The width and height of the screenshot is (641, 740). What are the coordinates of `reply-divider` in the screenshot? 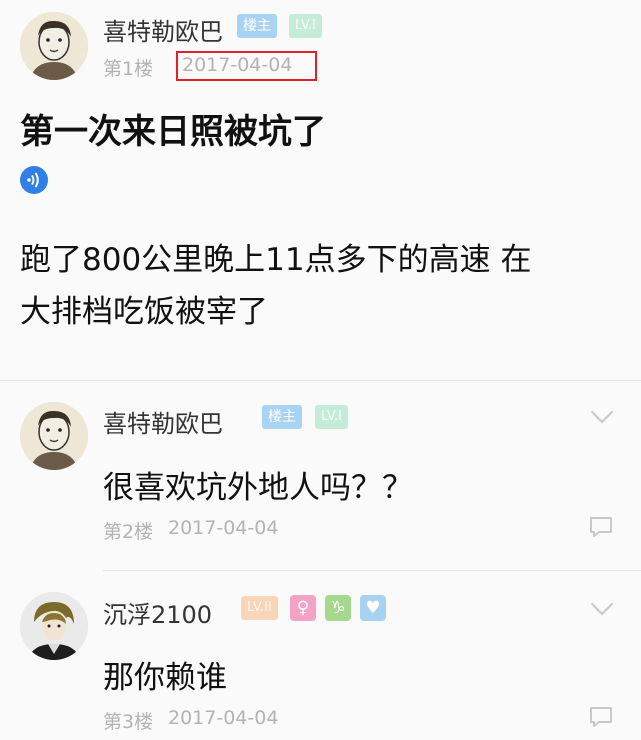 It's located at (372, 570).